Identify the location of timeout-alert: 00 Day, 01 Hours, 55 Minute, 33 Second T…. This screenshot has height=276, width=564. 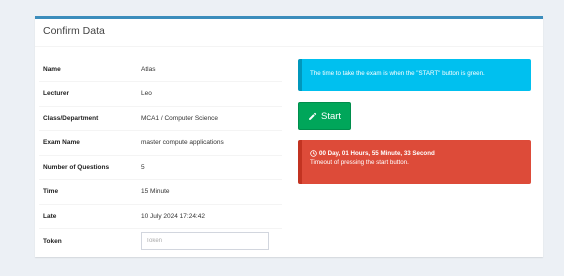
(414, 162).